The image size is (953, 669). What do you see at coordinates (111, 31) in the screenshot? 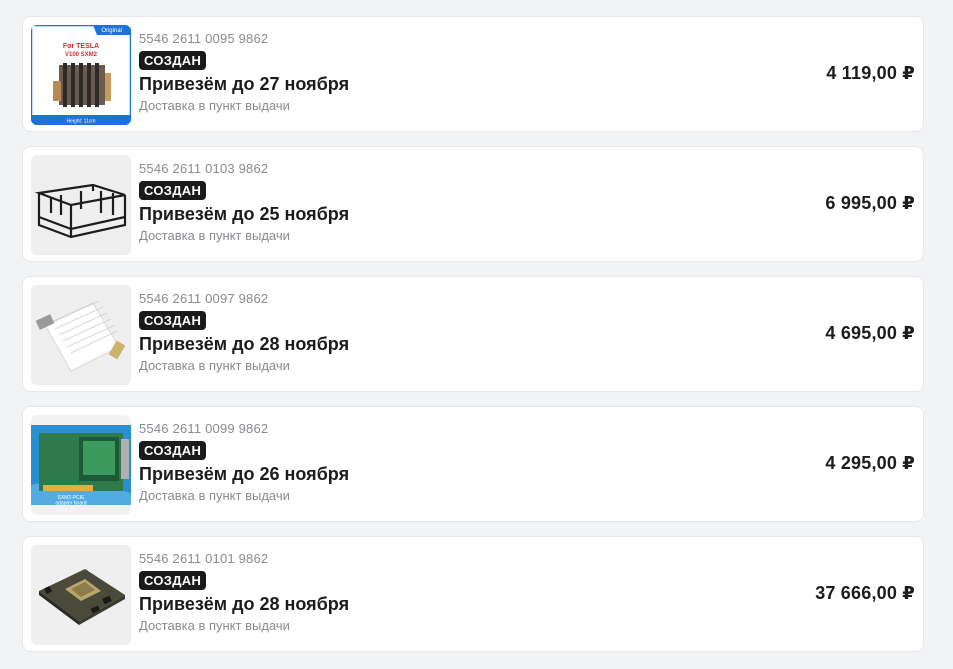
I see `svg-text: Original` at bounding box center [111, 31].